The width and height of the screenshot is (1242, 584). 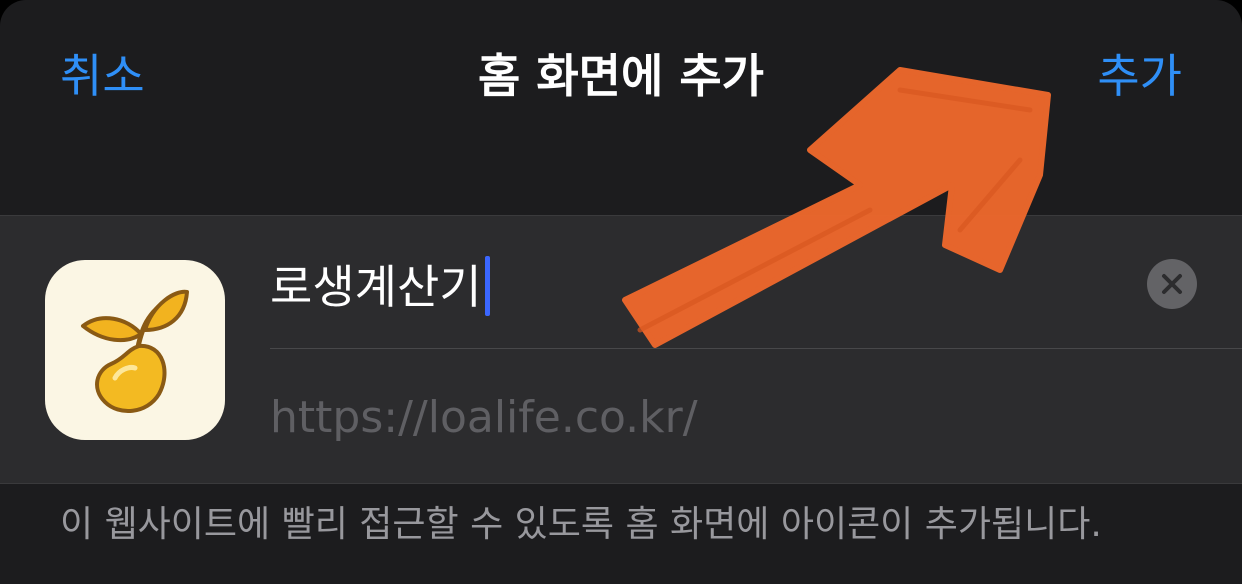 What do you see at coordinates (581, 524) in the screenshot?
I see `footer-note: 이 웹사이트에 빨리 접근할 수 있도록 홈 화면에 아이콘이 추가됩니다.` at bounding box center [581, 524].